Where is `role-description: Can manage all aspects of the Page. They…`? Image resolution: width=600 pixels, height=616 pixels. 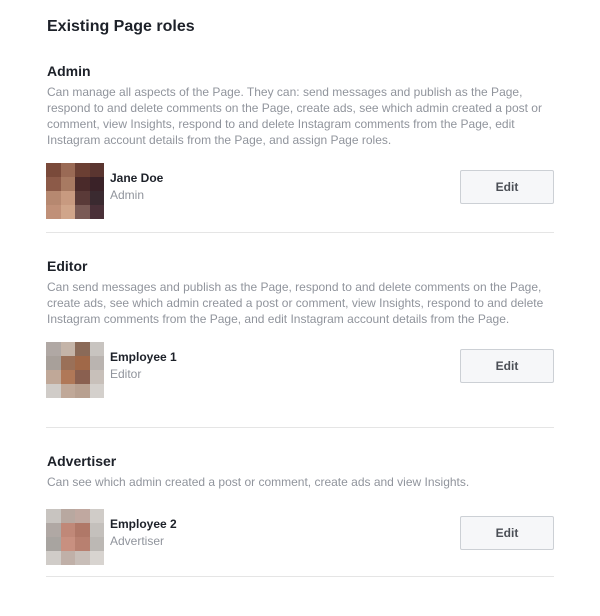
role-description: Can manage all aspects of the Page. They… is located at coordinates (294, 116).